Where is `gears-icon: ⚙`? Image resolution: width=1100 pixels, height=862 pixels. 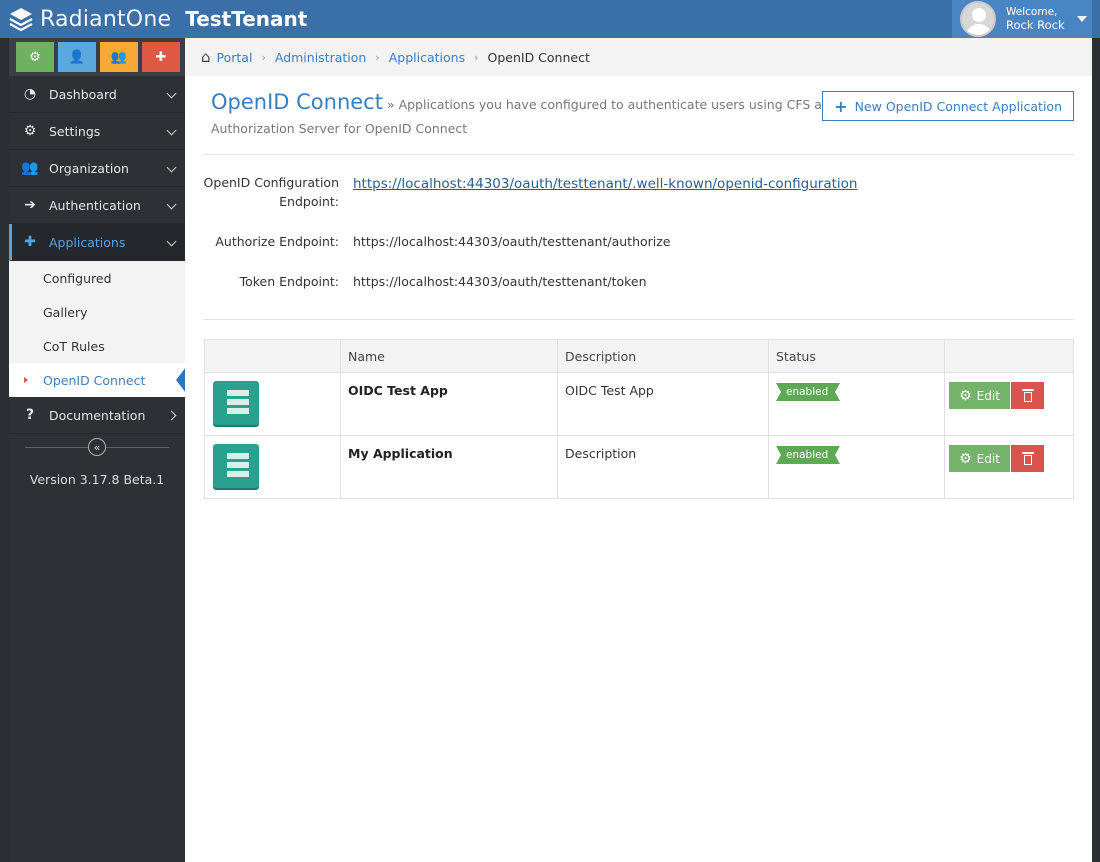 gears-icon: ⚙ is located at coordinates (35, 57).